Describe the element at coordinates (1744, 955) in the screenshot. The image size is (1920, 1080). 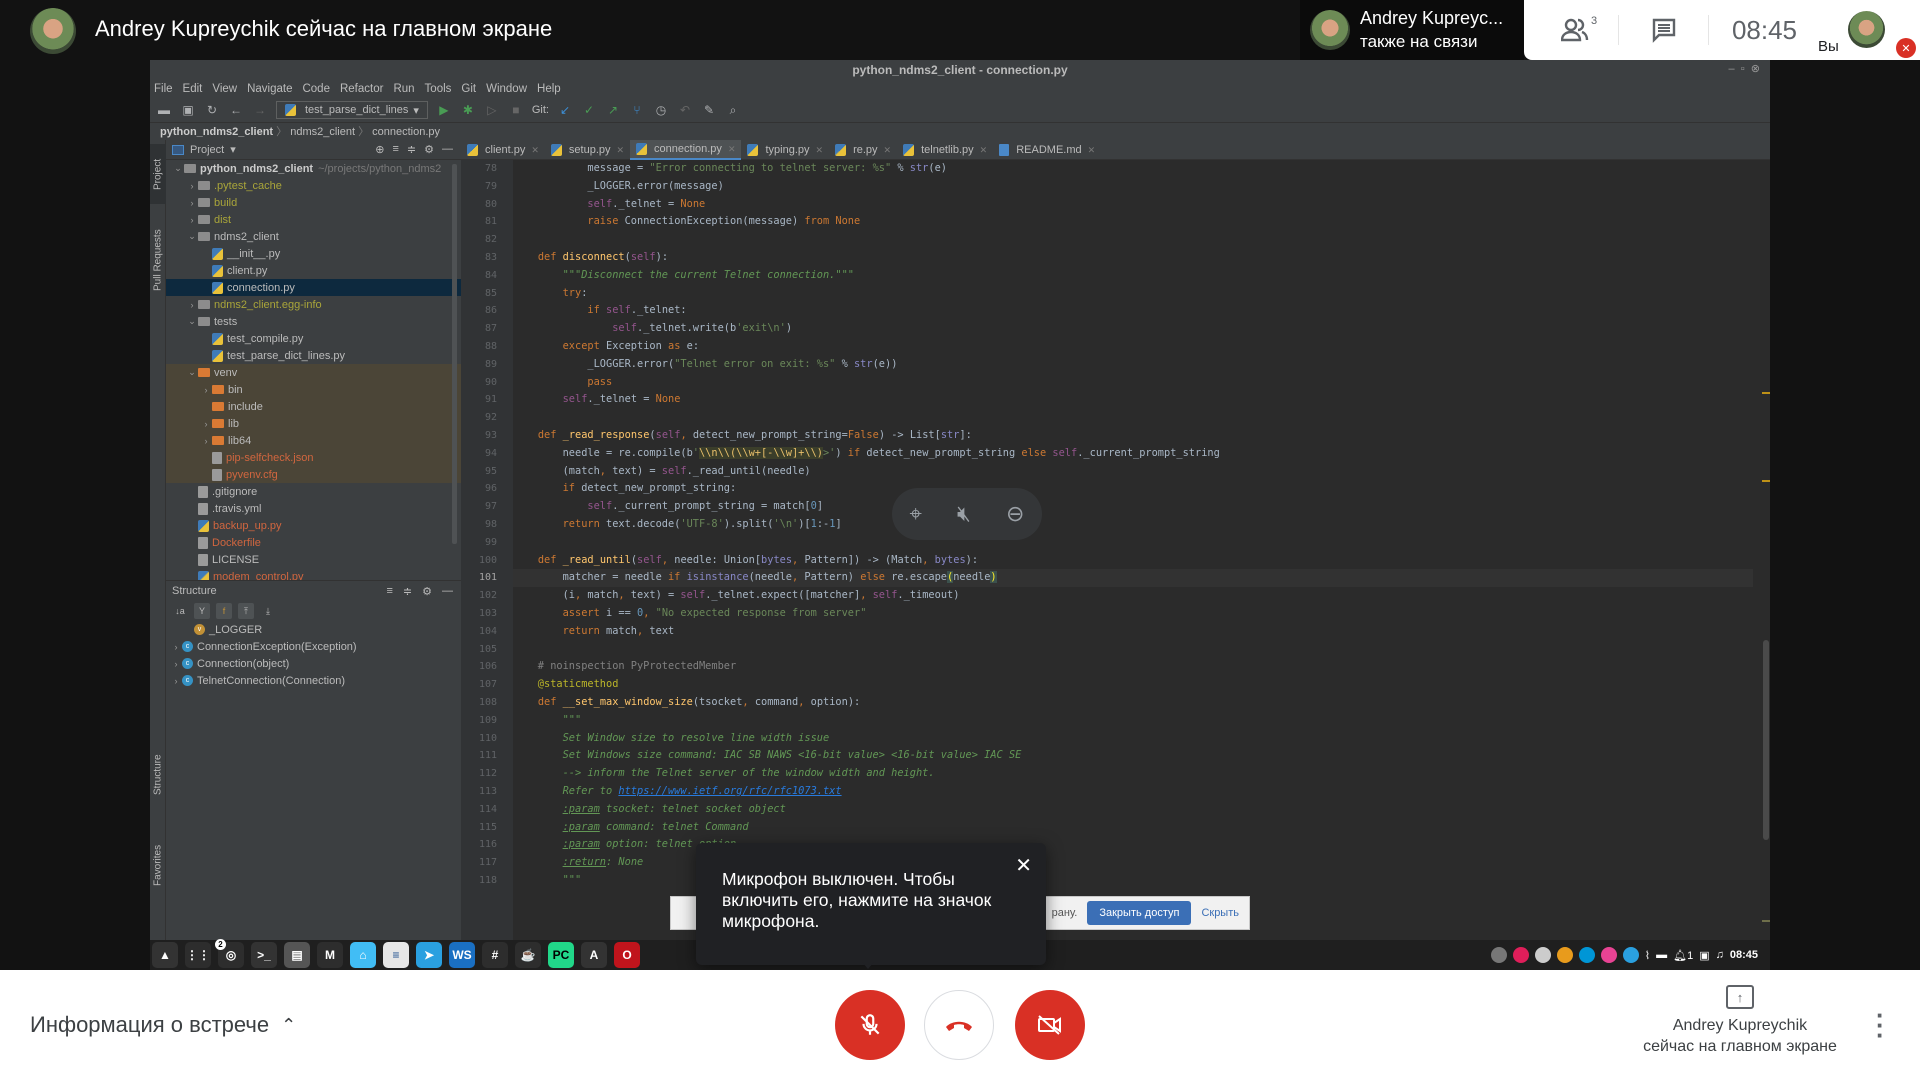
I see `tray-clock: 08:45` at that location.